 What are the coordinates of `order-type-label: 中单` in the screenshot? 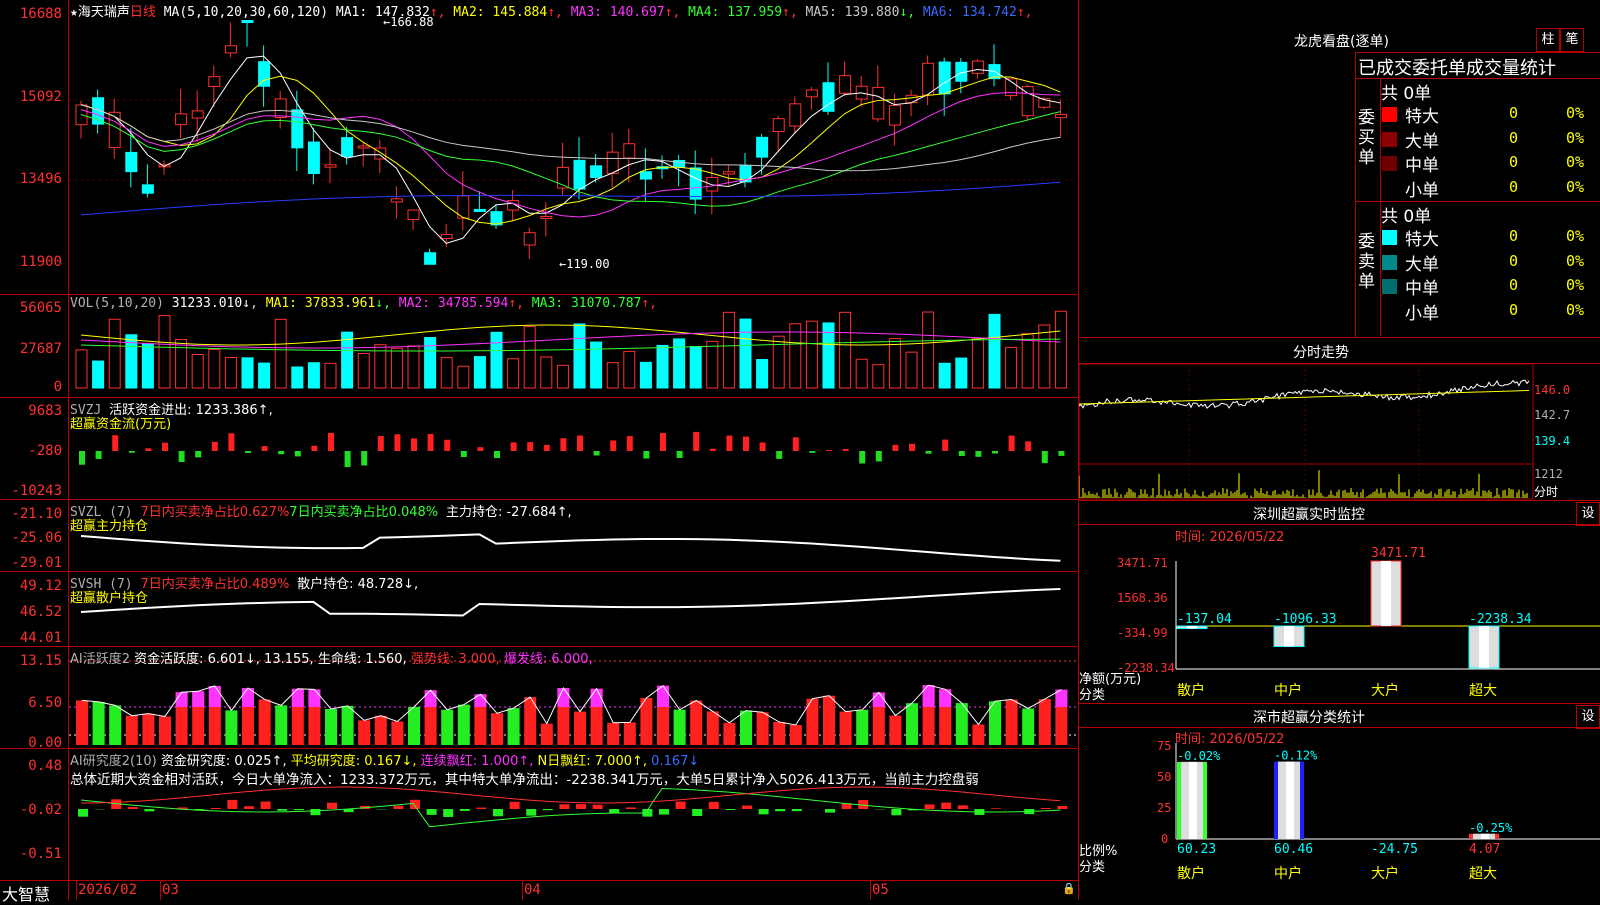 It's located at (1422, 163).